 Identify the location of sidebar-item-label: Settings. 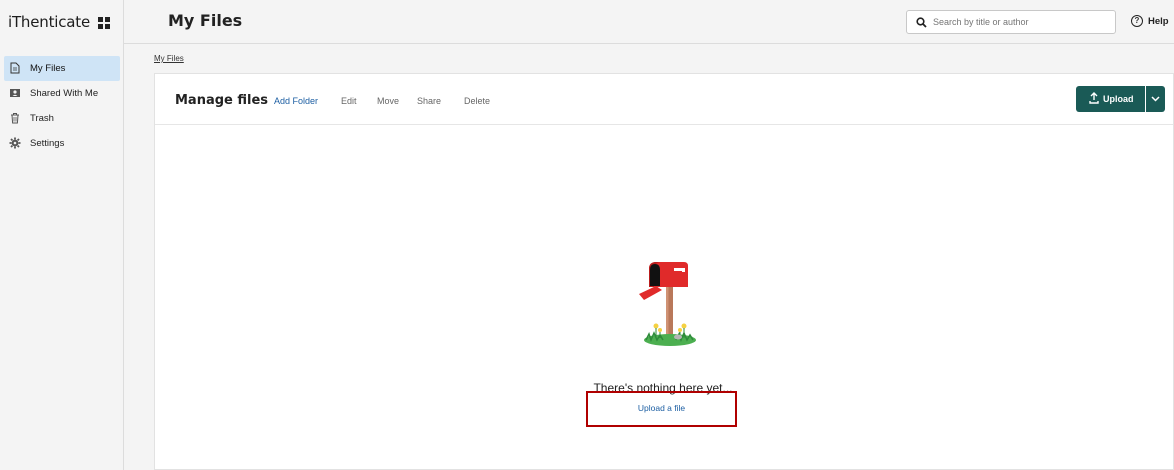
(47, 143).